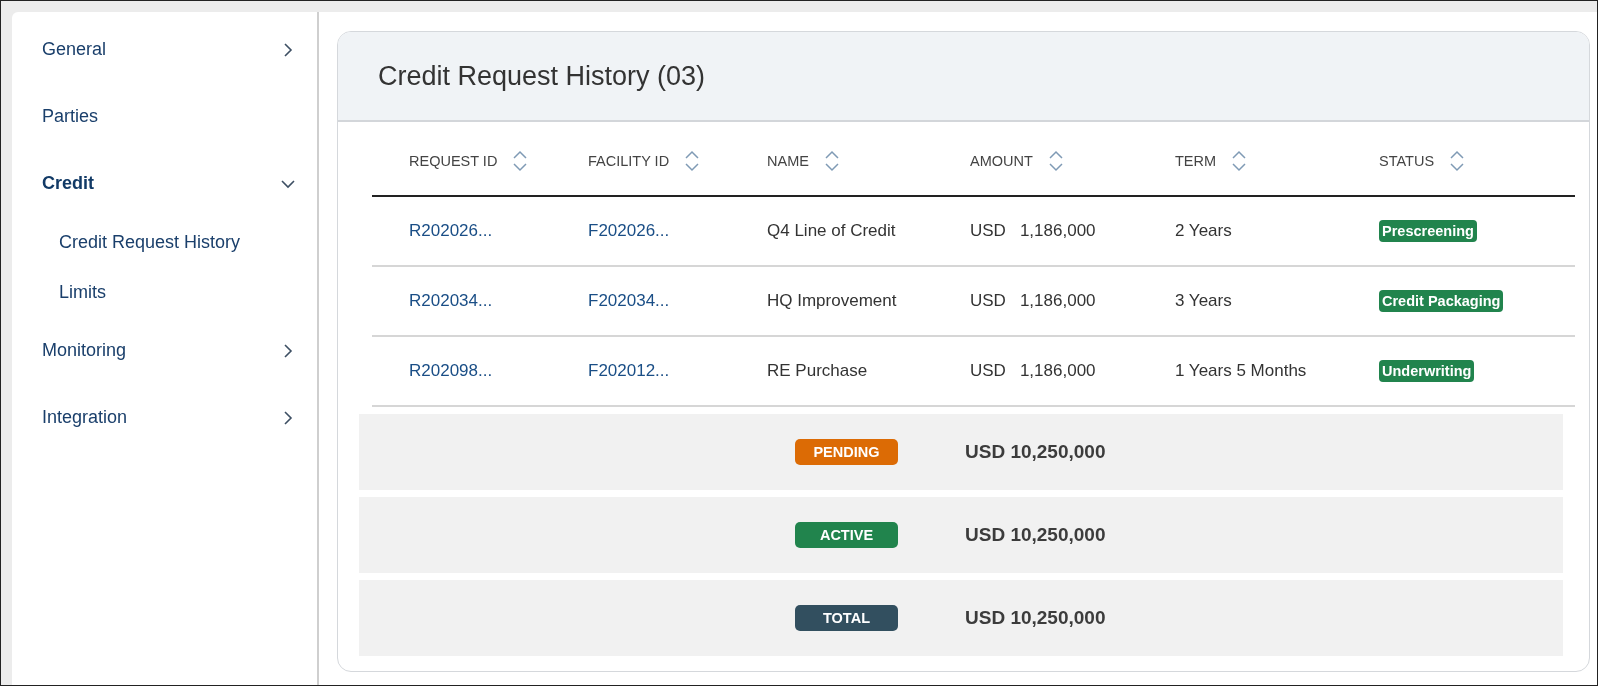 The height and width of the screenshot is (686, 1598). I want to click on table-cell-text: HQ Improvement, so click(832, 301).